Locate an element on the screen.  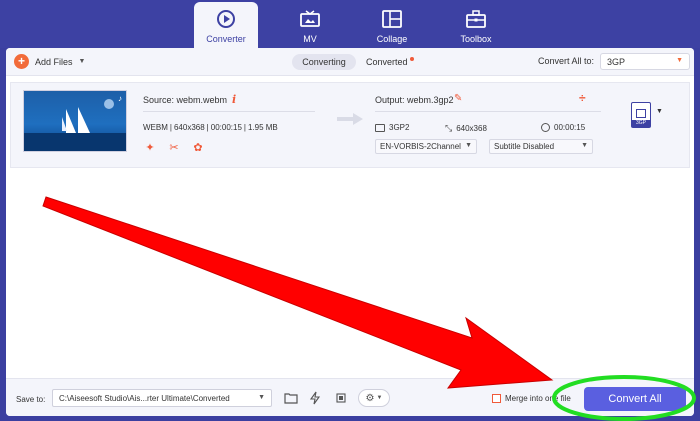
converter-icon is located at coordinates (226, 19).